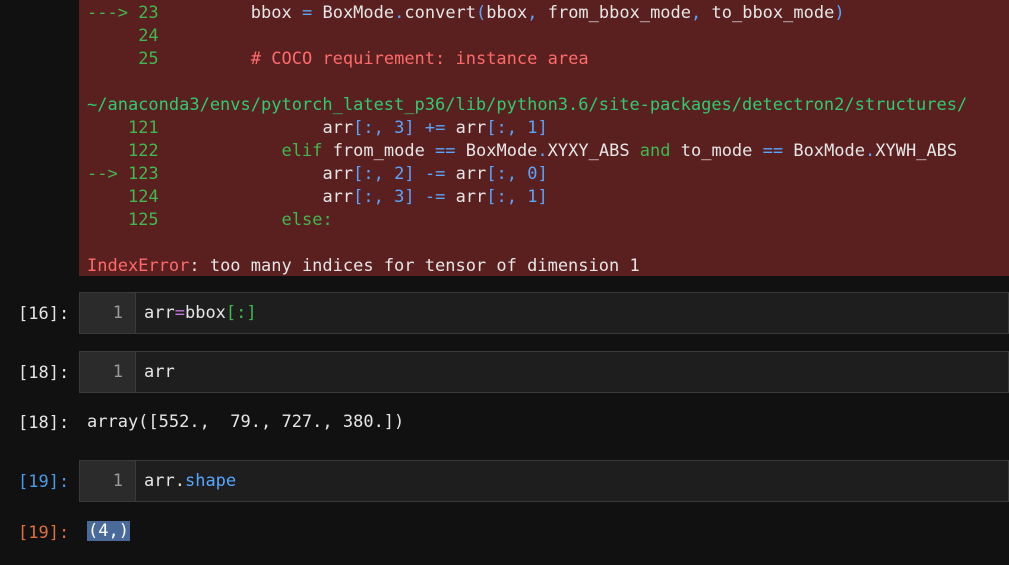  I want to click on traceback-line: --> 123 arr[:, 2] -= arr[:, 0], so click(317, 174).